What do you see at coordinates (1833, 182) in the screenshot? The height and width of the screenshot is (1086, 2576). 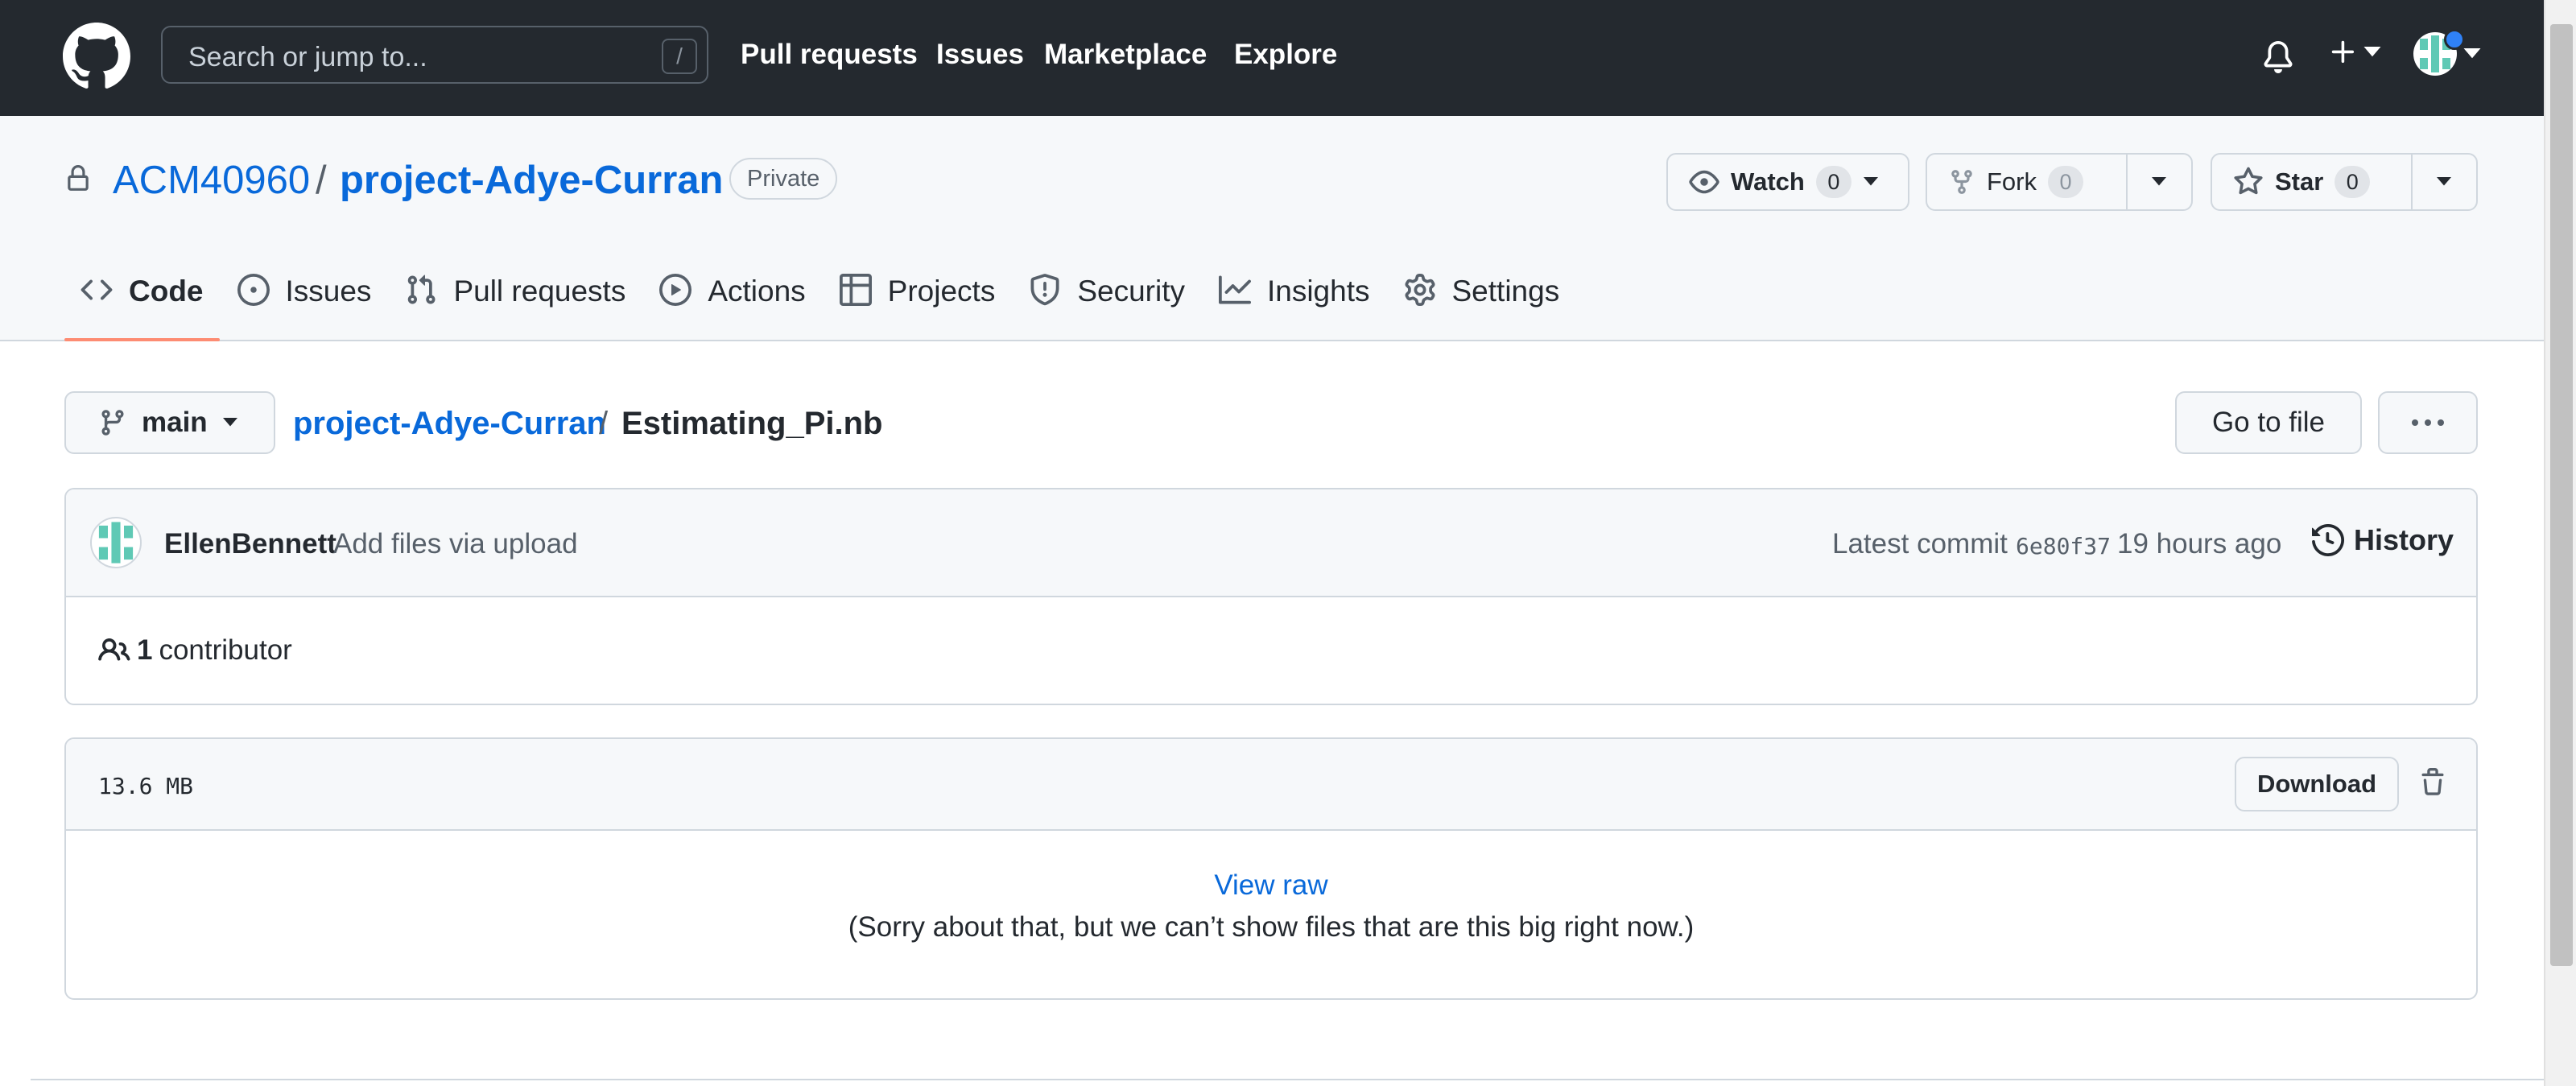 I see `watch-count: 0` at bounding box center [1833, 182].